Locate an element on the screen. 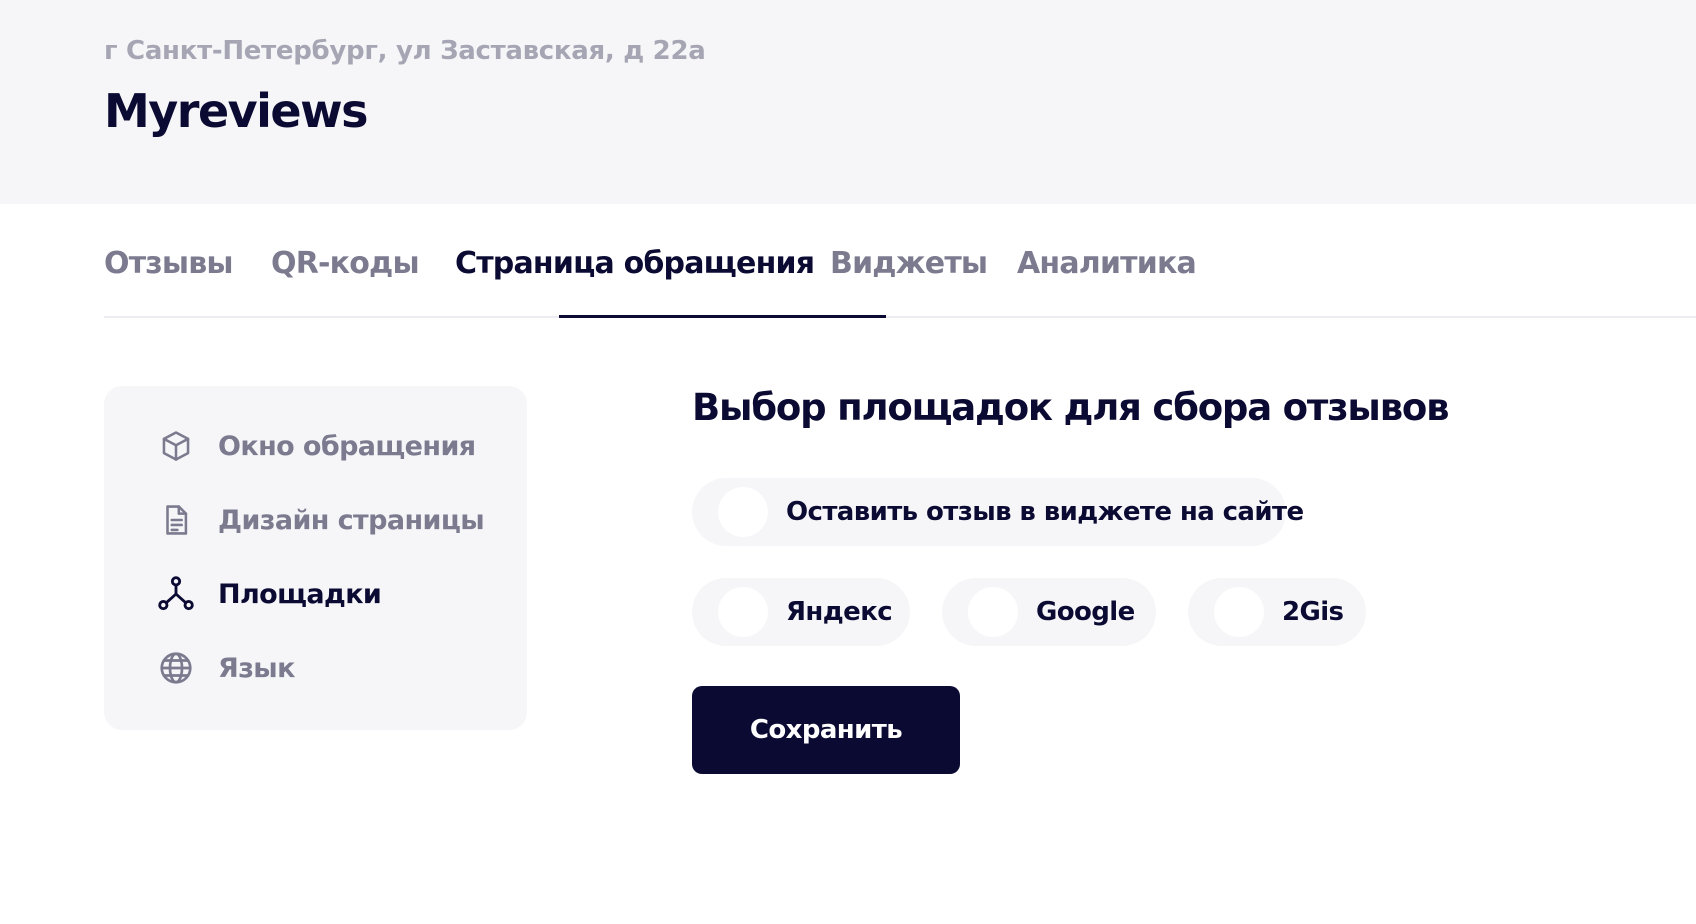 Image resolution: width=1696 pixels, height=924 pixels. toggle-label: Оставить отзыв в виджете на сайте is located at coordinates (1045, 512).